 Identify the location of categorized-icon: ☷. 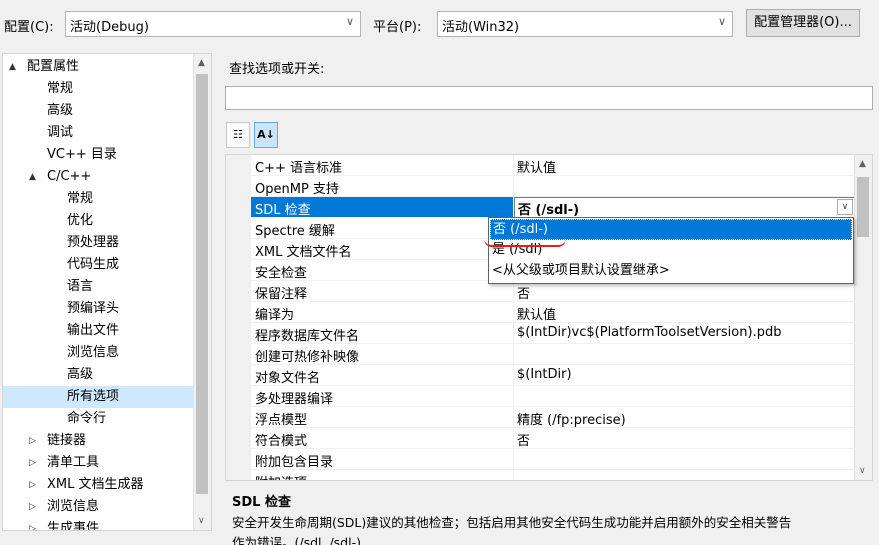
(238, 134).